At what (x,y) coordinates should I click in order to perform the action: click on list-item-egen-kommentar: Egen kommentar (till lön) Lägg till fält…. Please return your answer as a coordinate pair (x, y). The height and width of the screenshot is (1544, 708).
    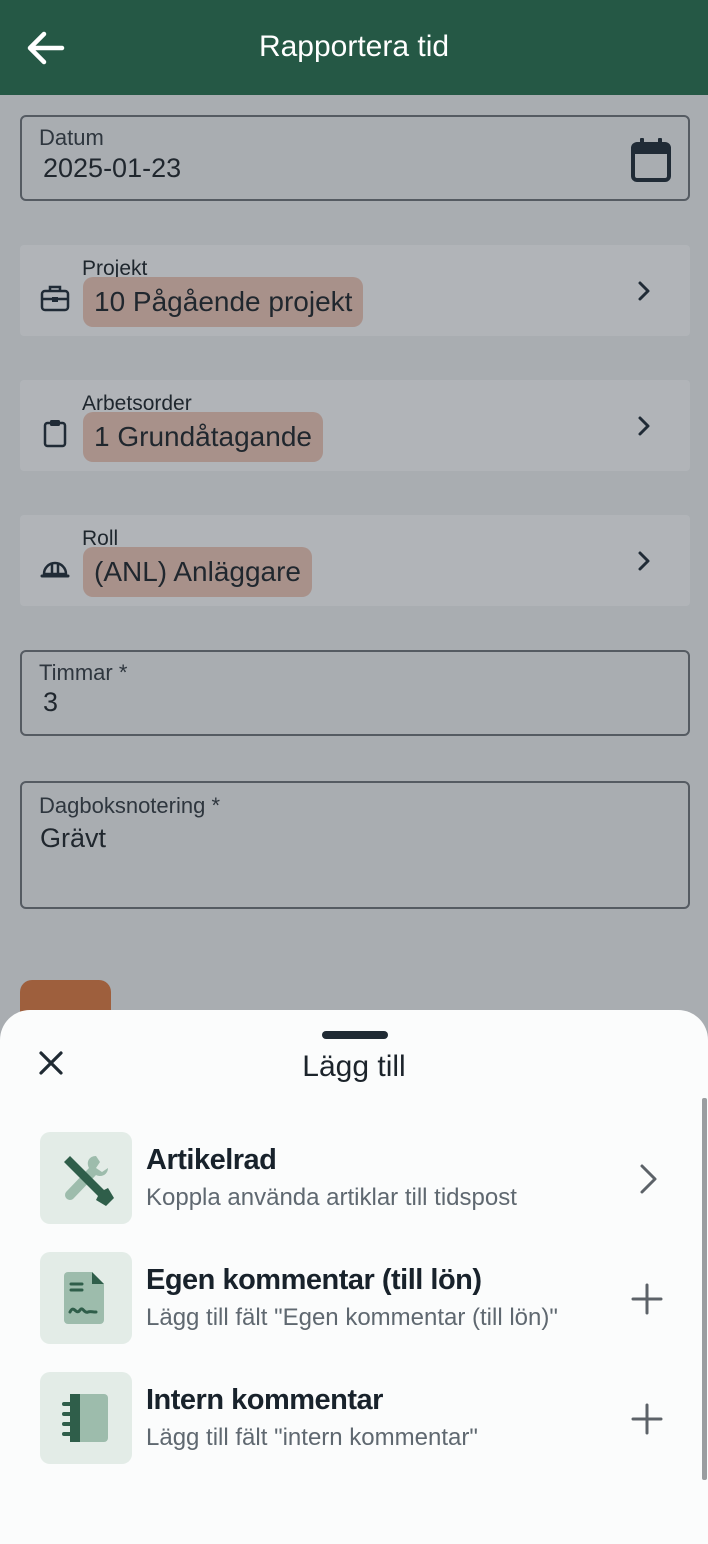
    Looking at the image, I should click on (360, 1298).